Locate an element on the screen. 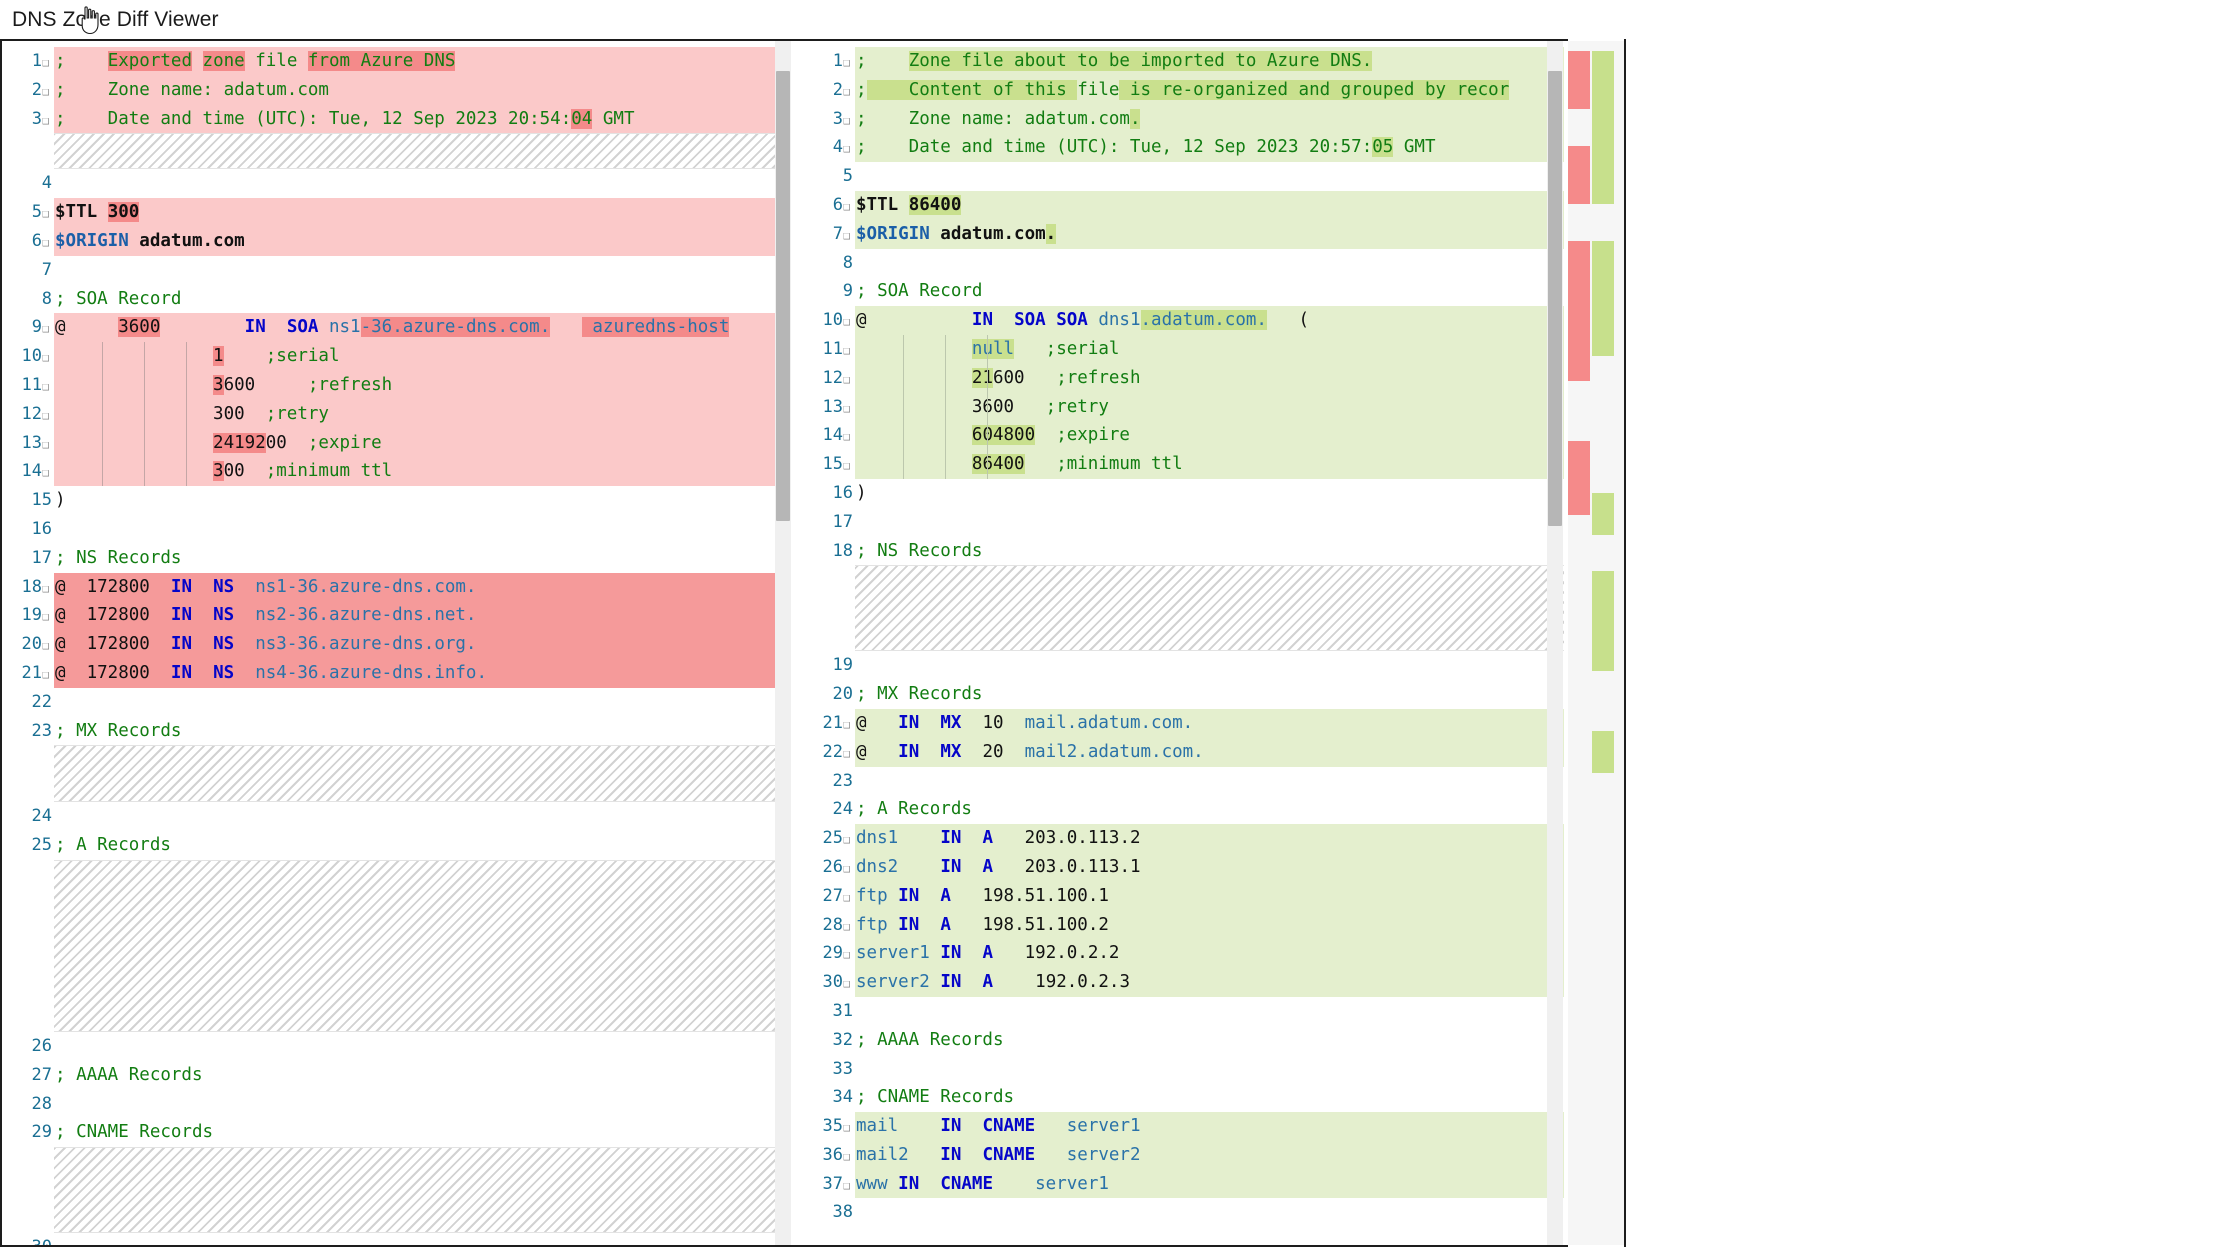  code-line-row: 16) is located at coordinates (1183, 493).